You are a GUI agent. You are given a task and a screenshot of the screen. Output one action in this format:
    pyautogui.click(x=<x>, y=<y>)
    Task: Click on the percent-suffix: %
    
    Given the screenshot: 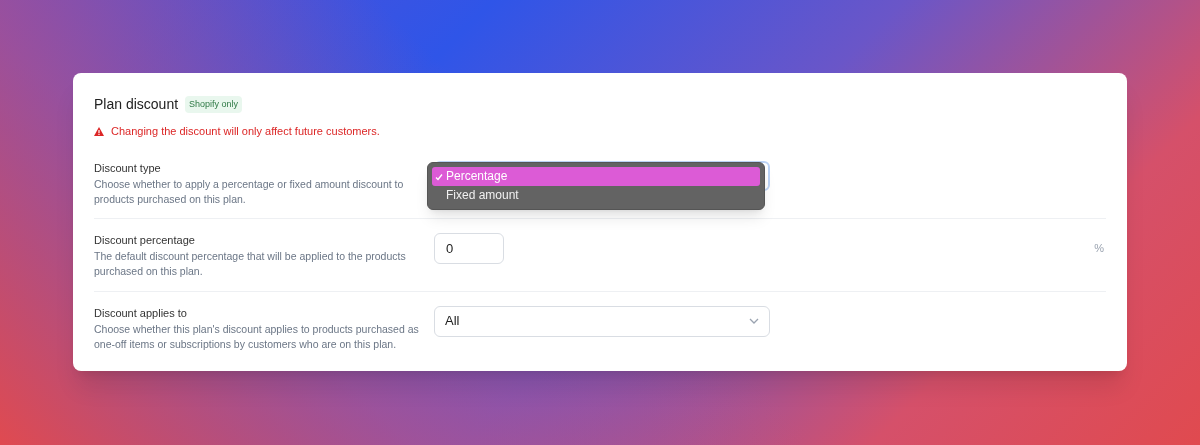 What is the action you would take?
    pyautogui.click(x=1099, y=248)
    